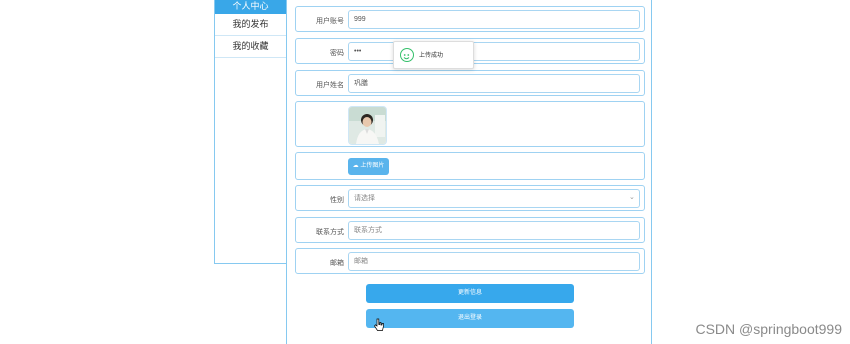  I want to click on gender-row: 性别 请选择 ⌄, so click(470, 198).